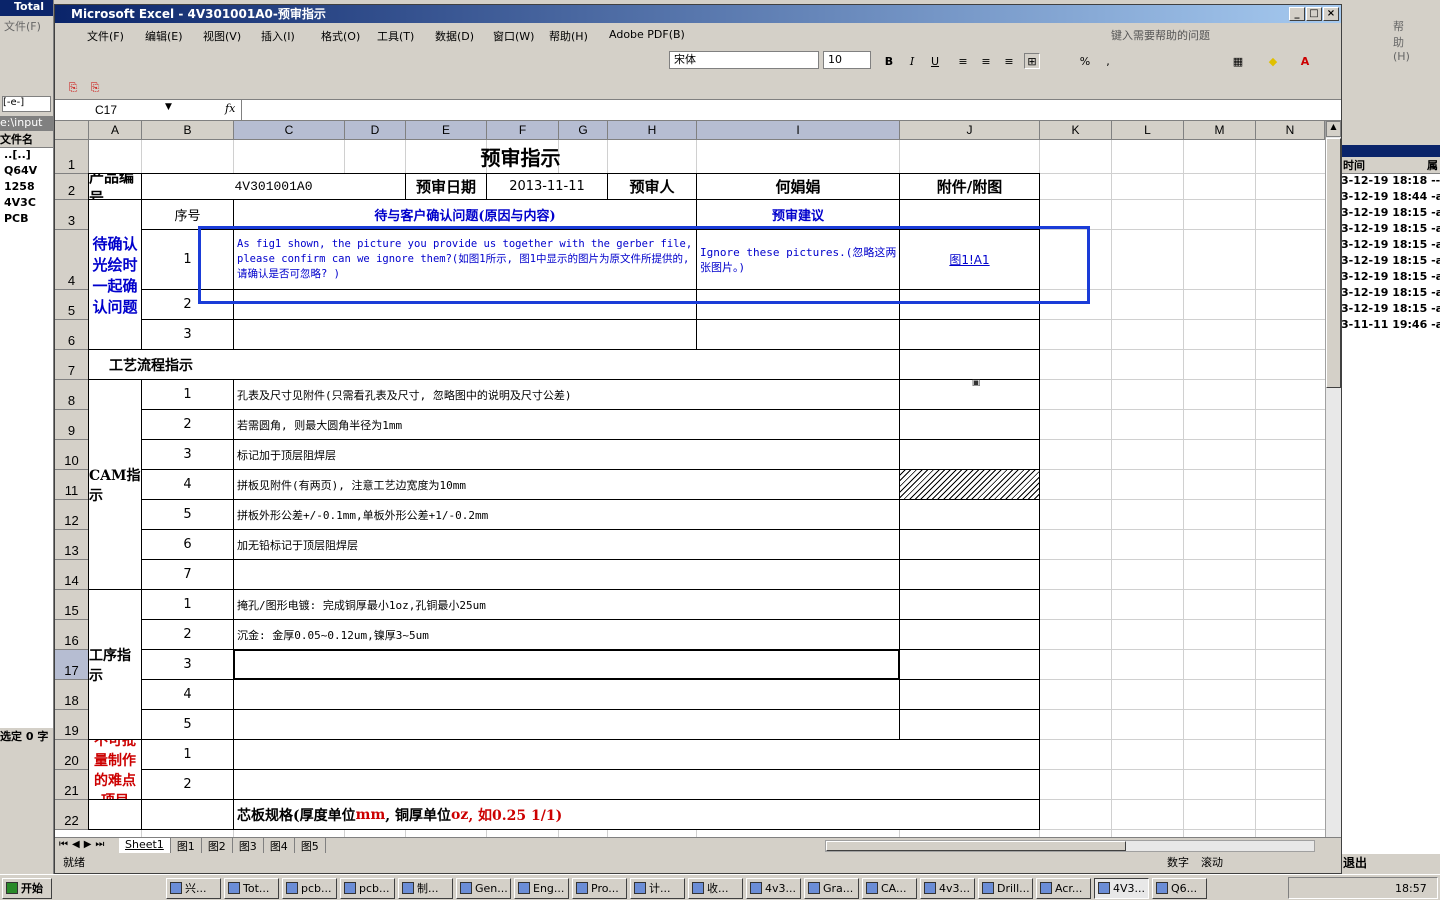 The height and width of the screenshot is (900, 1440). What do you see at coordinates (164, 36) in the screenshot?
I see `menu-item: 编辑(E)` at bounding box center [164, 36].